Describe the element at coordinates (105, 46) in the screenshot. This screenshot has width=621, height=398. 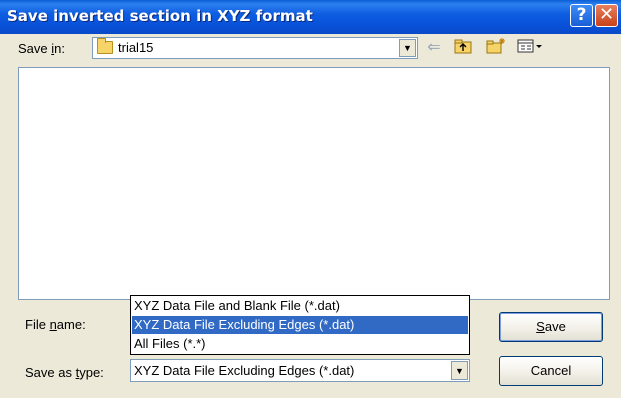
I see `folder-icon` at that location.